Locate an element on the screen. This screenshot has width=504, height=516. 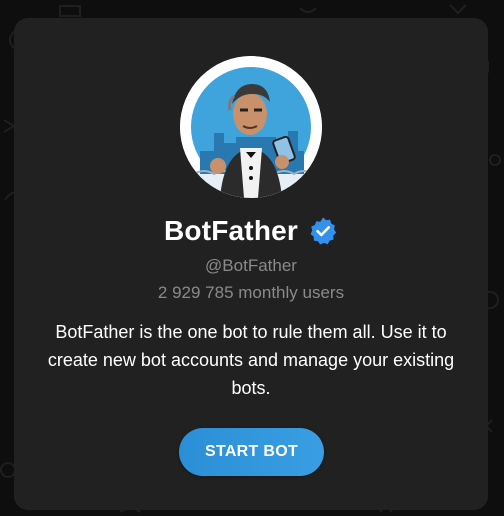
verified-badge-icon is located at coordinates (323, 231).